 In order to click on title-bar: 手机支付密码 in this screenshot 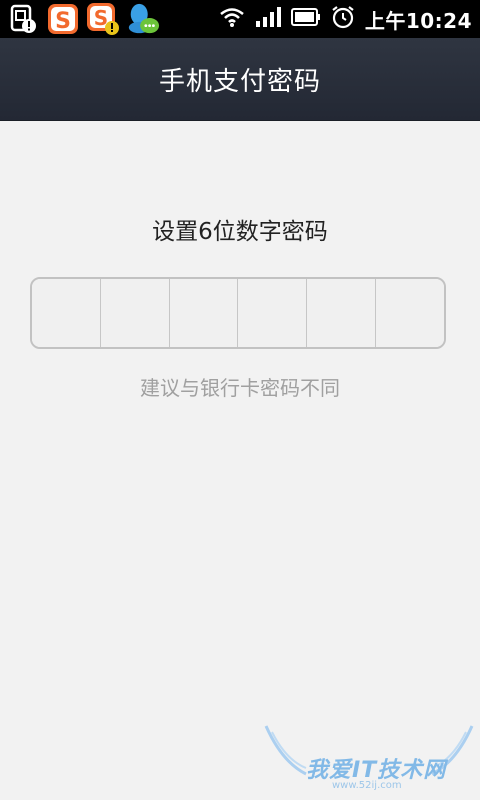, I will do `click(240, 79)`.